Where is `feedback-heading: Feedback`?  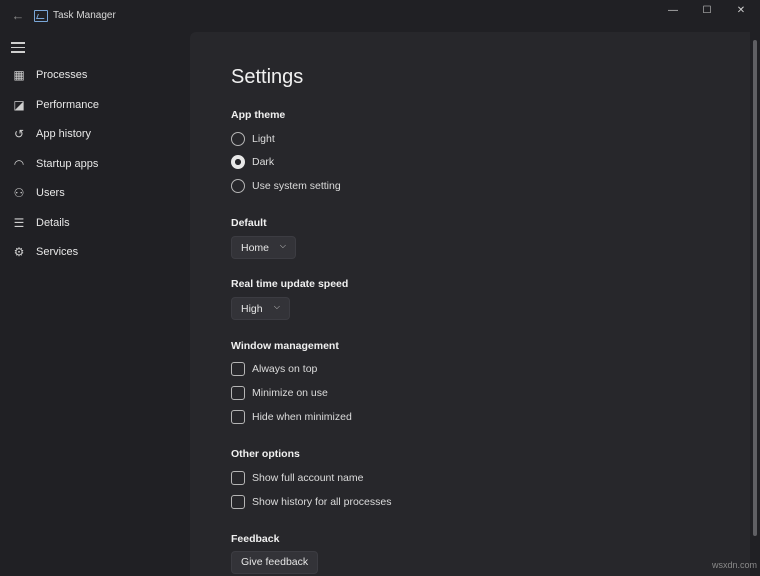 feedback-heading: Feedback is located at coordinates (255, 539).